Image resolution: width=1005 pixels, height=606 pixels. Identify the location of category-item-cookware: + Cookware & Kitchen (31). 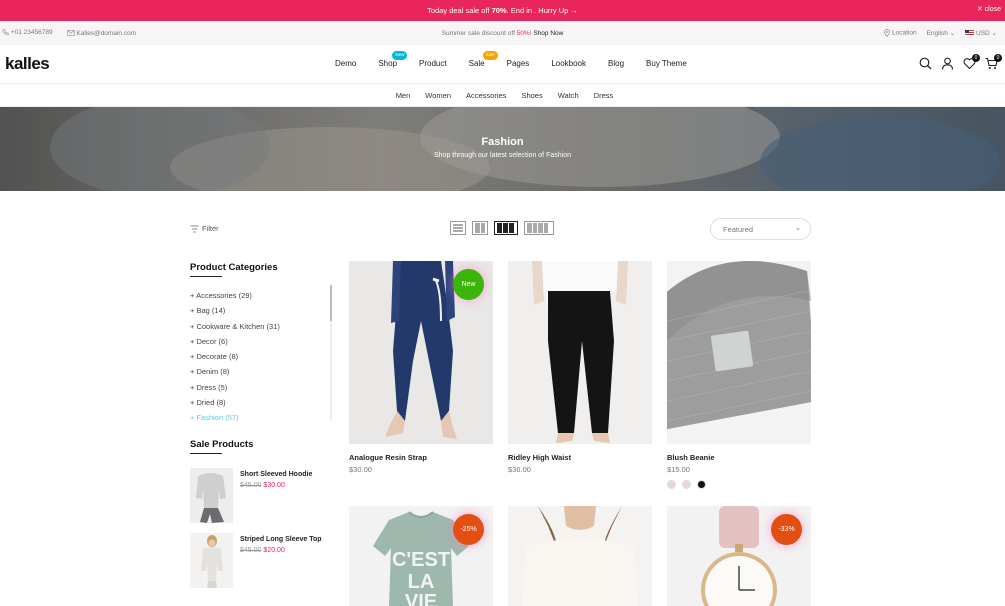
(262, 329).